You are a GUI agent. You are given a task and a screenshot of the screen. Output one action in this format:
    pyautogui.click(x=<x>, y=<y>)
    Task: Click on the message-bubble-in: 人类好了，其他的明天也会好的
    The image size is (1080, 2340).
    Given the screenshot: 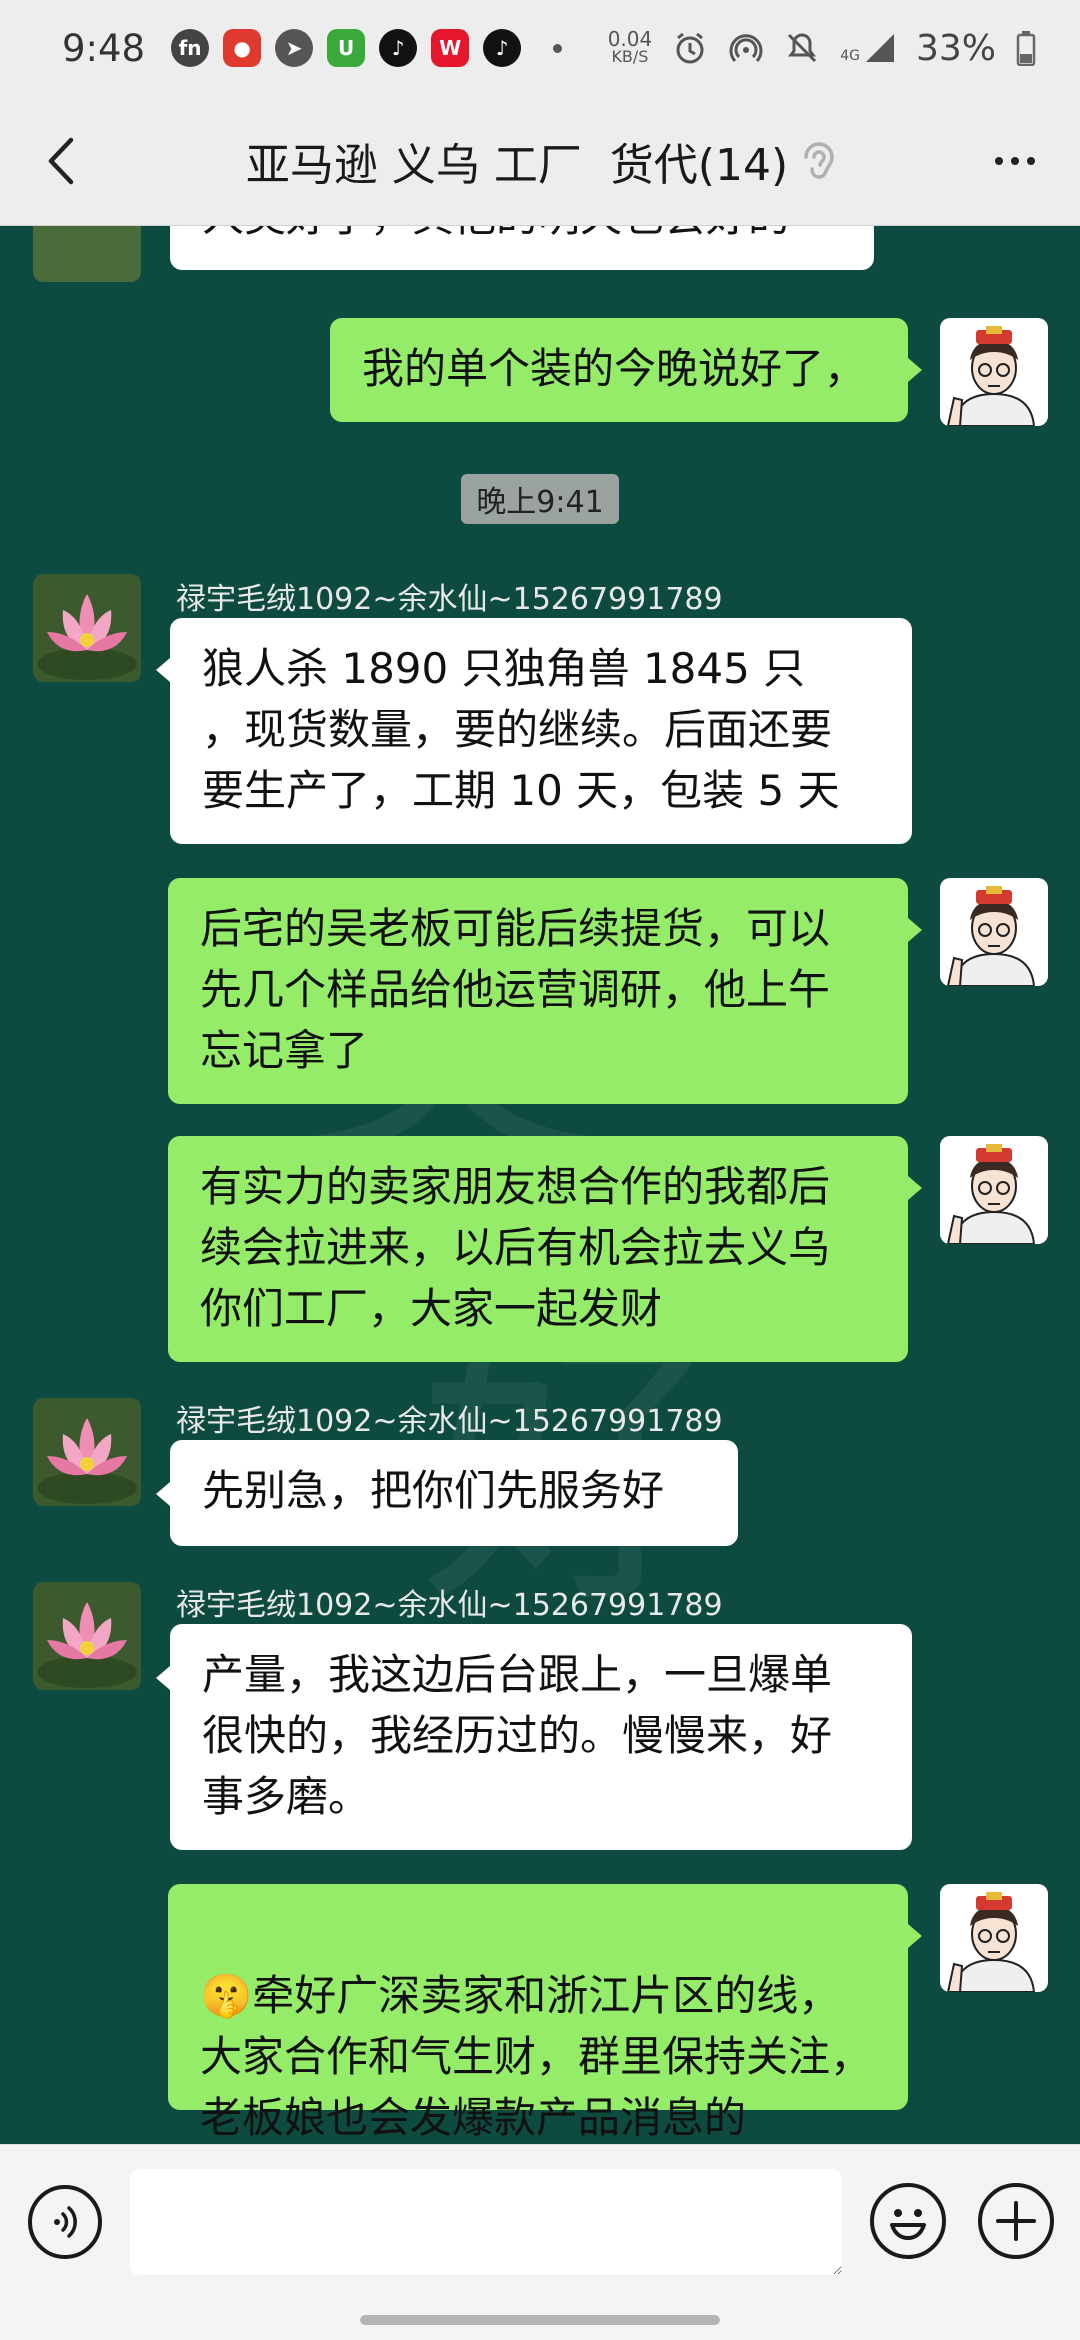 What is the action you would take?
    pyautogui.click(x=522, y=248)
    